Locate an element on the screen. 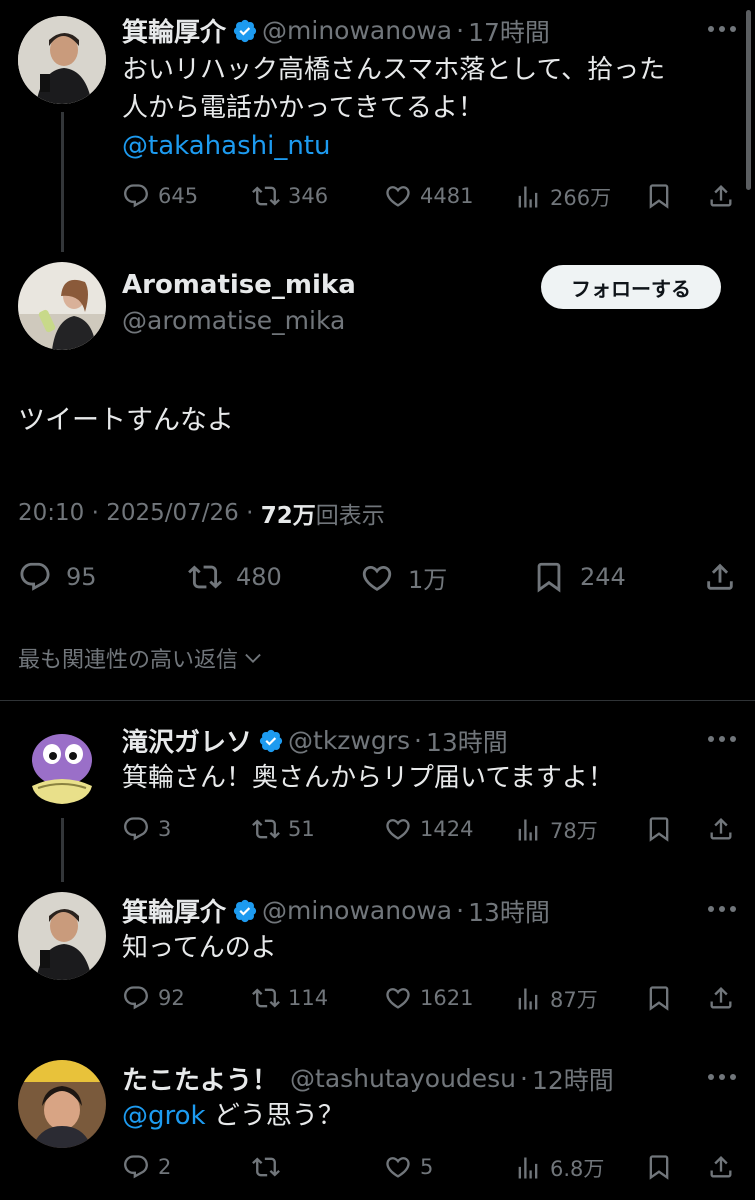  views-count: 72万 is located at coordinates (288, 516).